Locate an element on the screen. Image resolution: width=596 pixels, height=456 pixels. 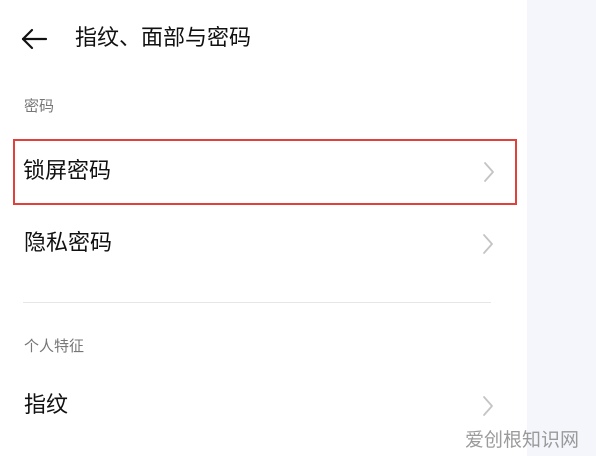
lock-screen-password-label: 锁屏密码 is located at coordinates (67, 171).